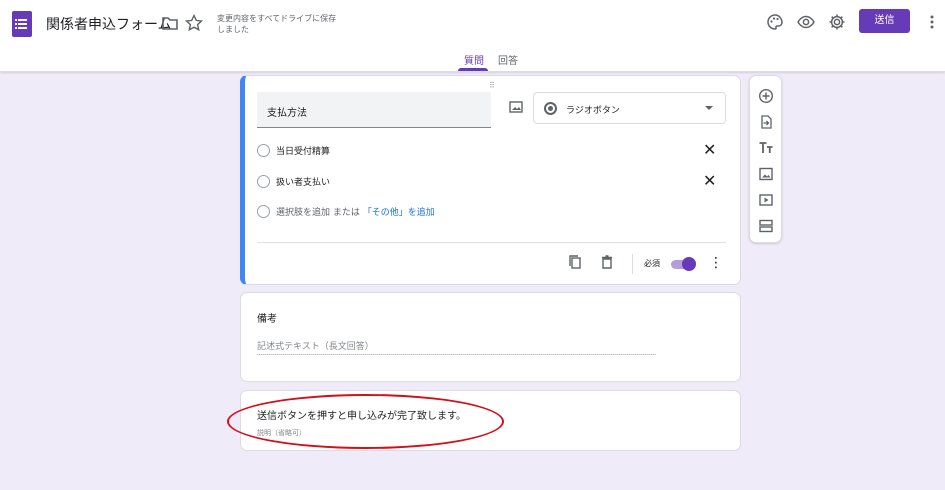  Describe the element at coordinates (932, 22) in the screenshot. I see `more-vert-icon` at that location.